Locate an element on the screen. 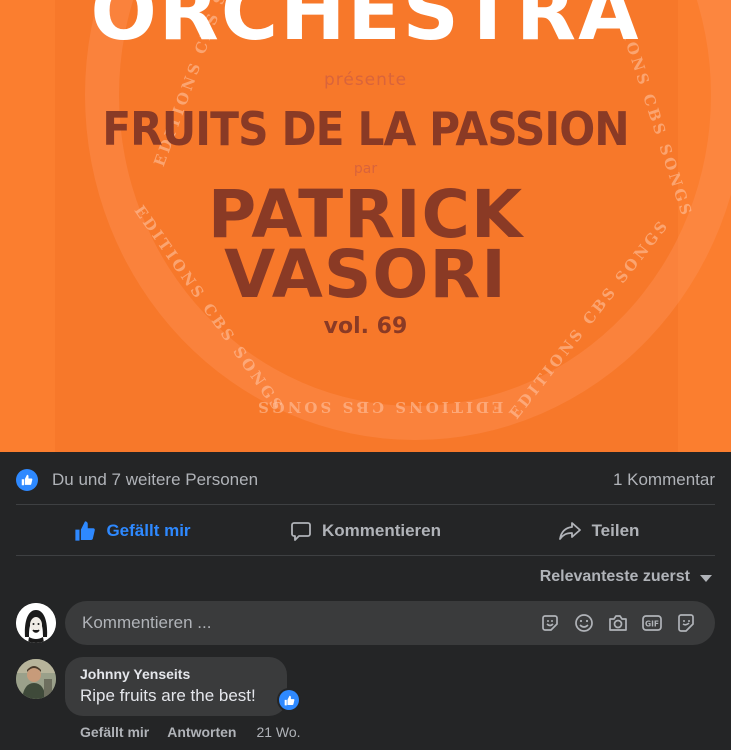 The width and height of the screenshot is (731, 750). comment-input is located at coordinates (297, 623).